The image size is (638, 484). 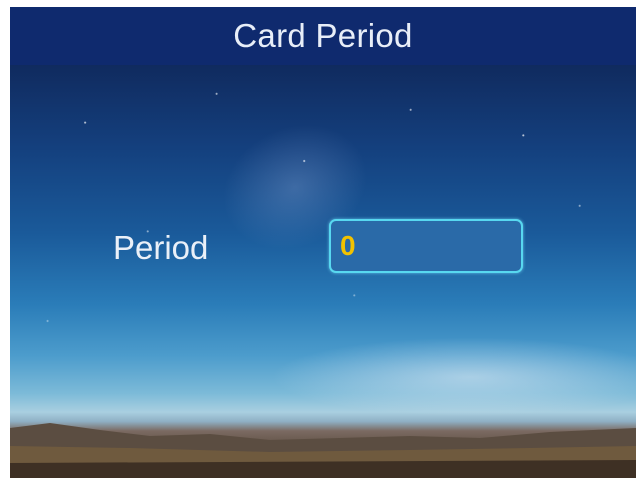 I want to click on title-bar: Card Period, so click(x=323, y=36).